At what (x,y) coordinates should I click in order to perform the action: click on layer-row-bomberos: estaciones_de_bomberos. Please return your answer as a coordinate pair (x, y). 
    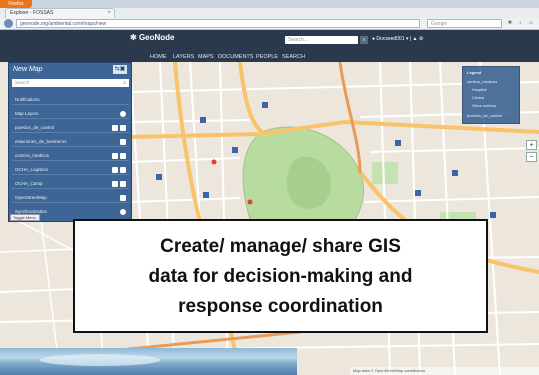
    Looking at the image, I should click on (70, 142).